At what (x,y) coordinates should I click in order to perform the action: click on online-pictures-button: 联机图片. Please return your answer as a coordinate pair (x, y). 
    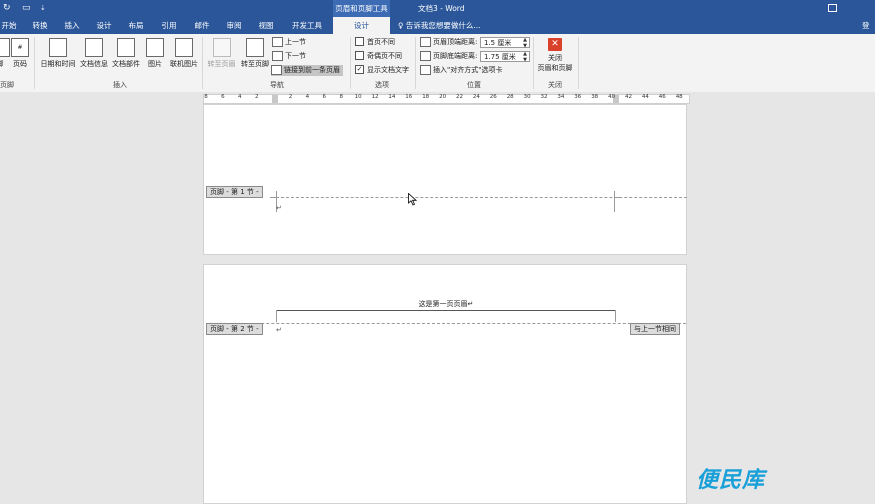
    Looking at the image, I should click on (184, 53).